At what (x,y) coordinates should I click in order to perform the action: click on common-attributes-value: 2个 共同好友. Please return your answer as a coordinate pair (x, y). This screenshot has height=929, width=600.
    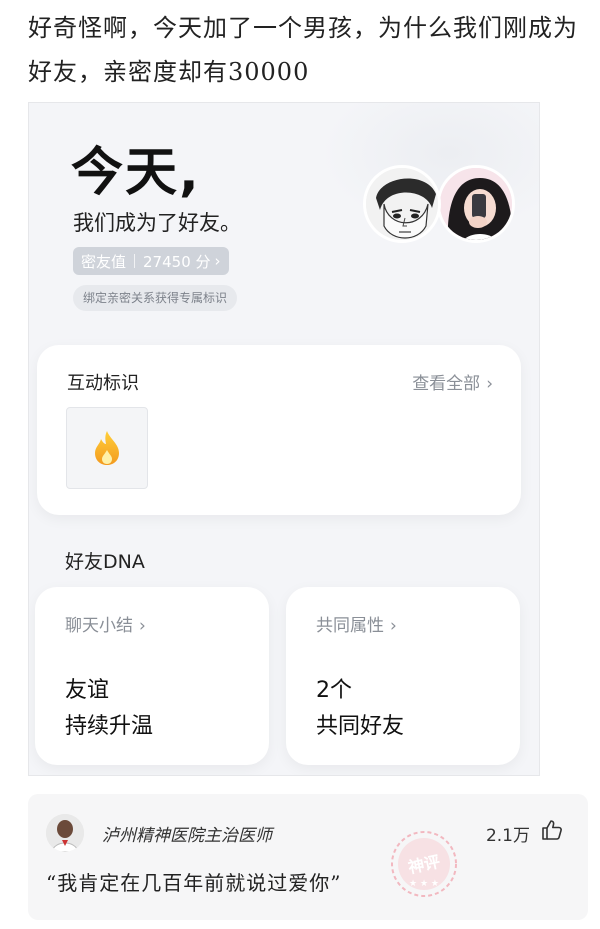
    Looking at the image, I should click on (360, 709).